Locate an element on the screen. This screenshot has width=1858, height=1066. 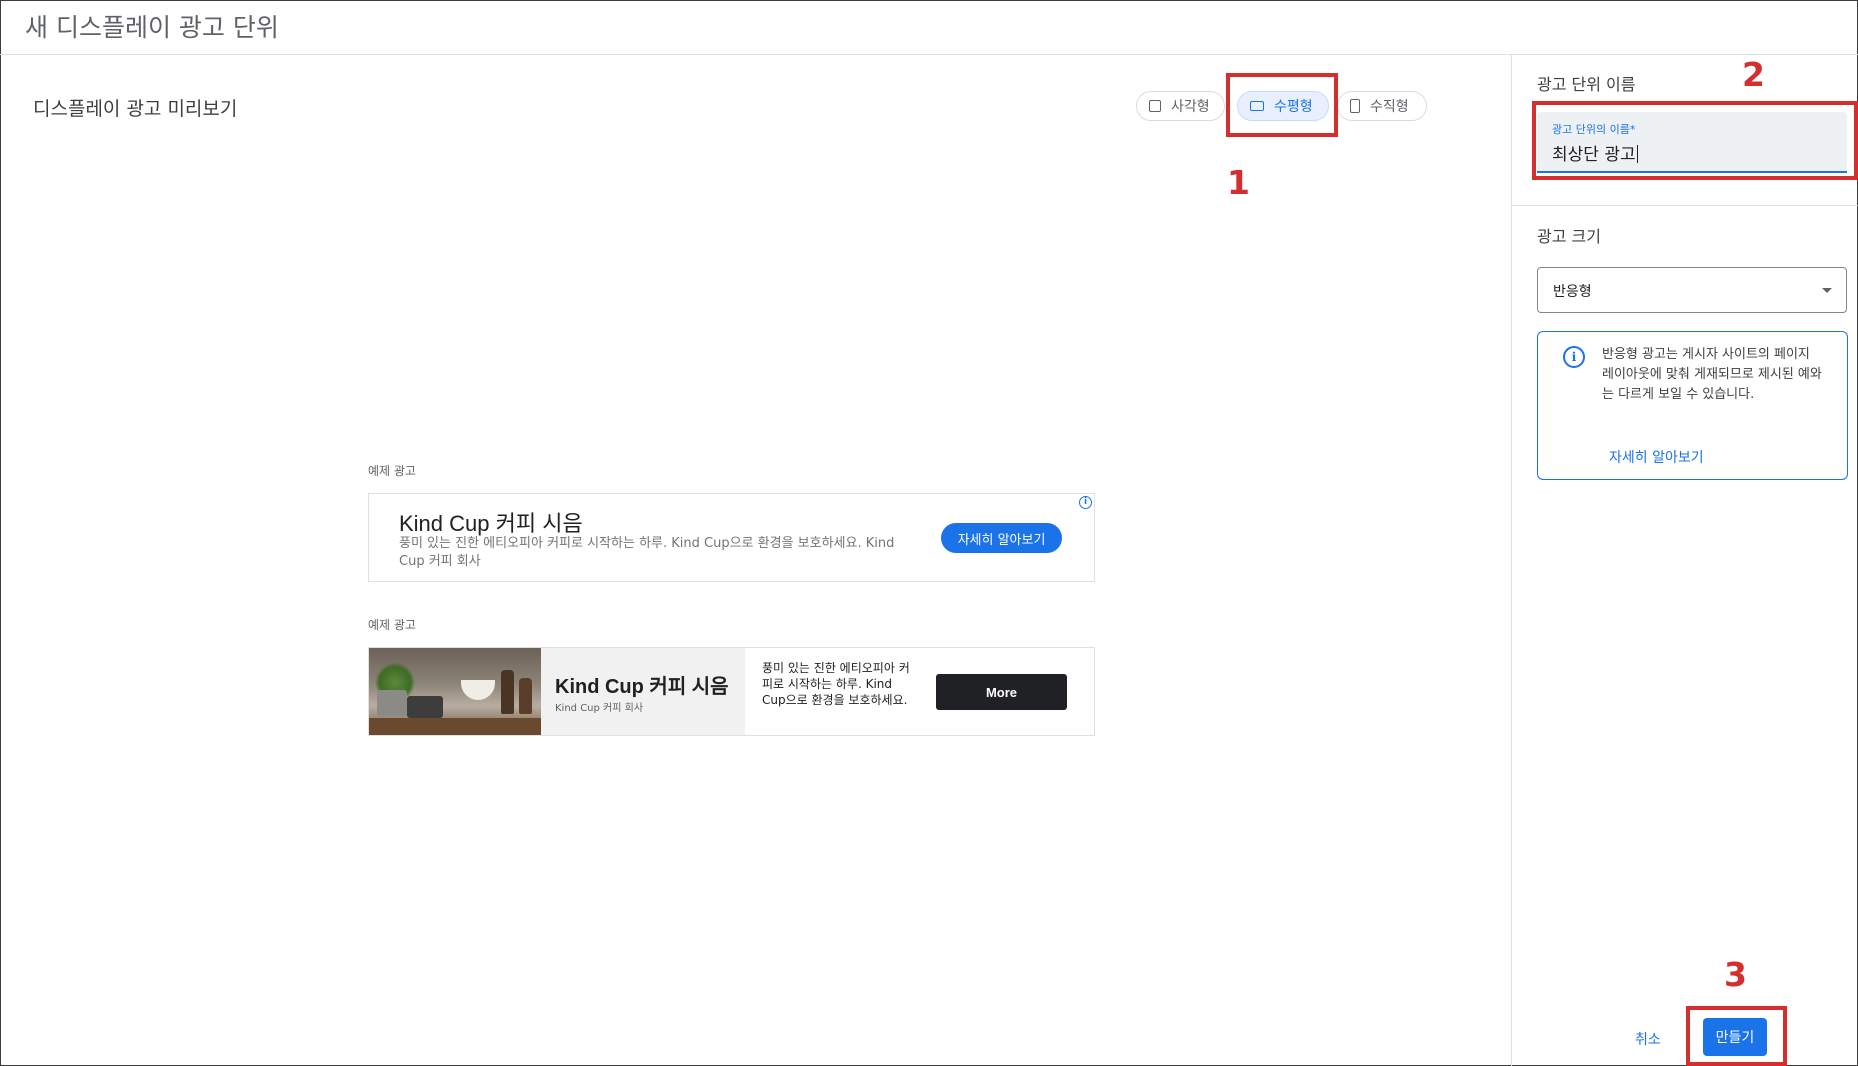
ad-info-icon: i is located at coordinates (1085, 502).